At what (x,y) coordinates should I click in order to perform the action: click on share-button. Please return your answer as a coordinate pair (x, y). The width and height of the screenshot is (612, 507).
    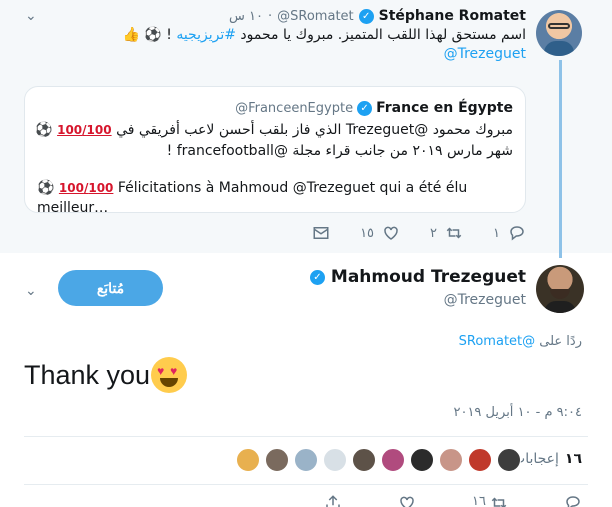
    Looking at the image, I should click on (333, 500).